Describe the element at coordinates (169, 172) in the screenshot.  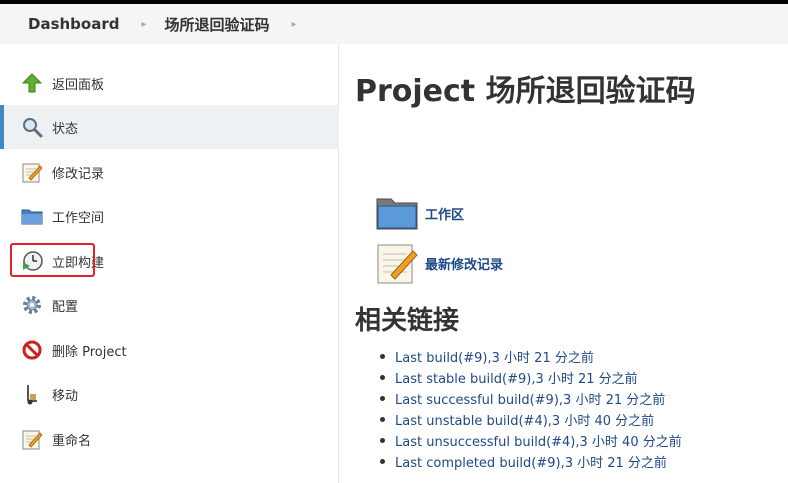
I see `sidebar-item-changes: 修改记录` at that location.